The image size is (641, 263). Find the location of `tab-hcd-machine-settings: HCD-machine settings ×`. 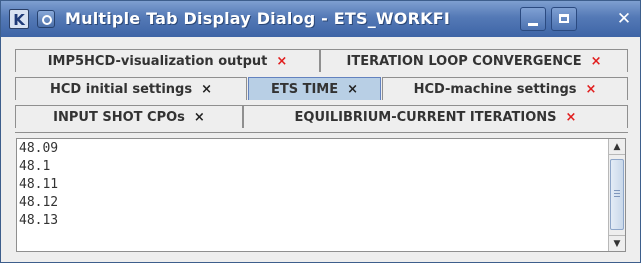

tab-hcd-machine-settings: HCD-machine settings × is located at coordinates (505, 88).